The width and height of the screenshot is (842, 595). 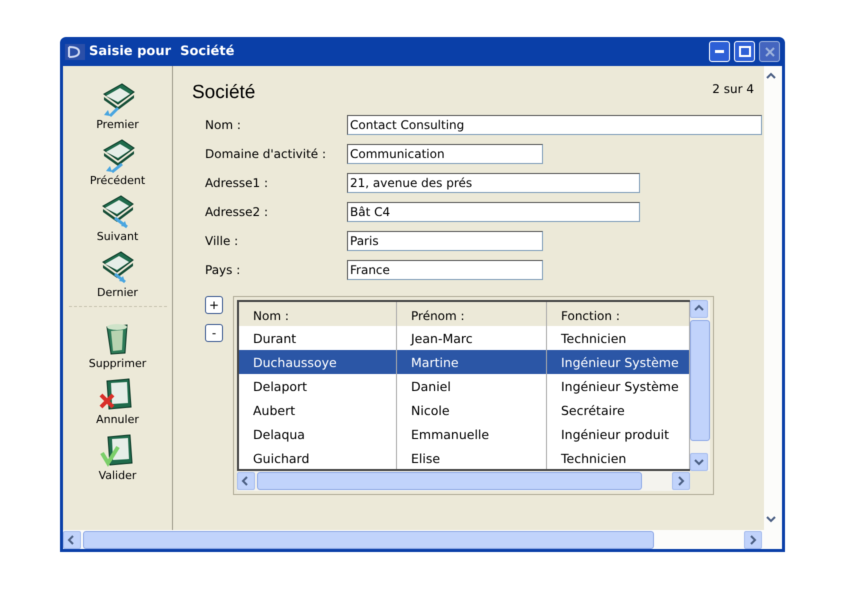 I want to click on table-cell: Martine, so click(x=472, y=362).